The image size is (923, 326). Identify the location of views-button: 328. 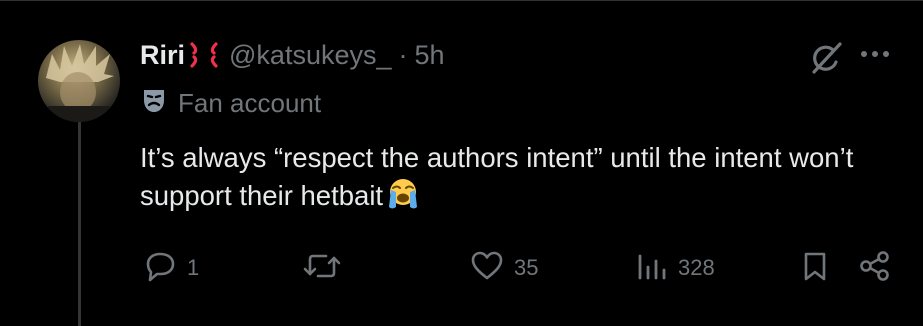
(675, 268).